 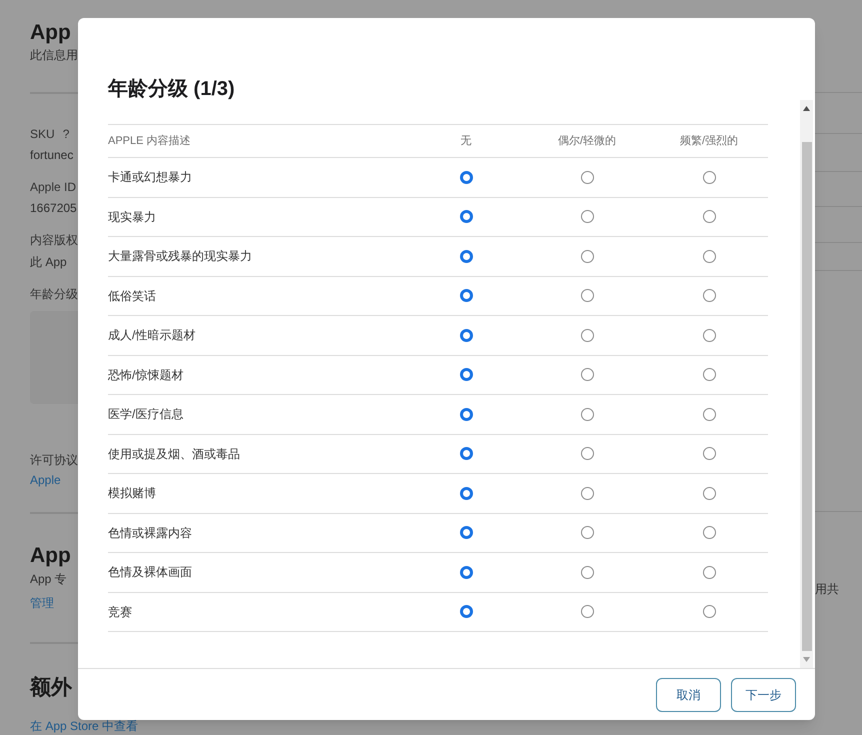 What do you see at coordinates (84, 725) in the screenshot?
I see `link: 在 App Store 中查看` at bounding box center [84, 725].